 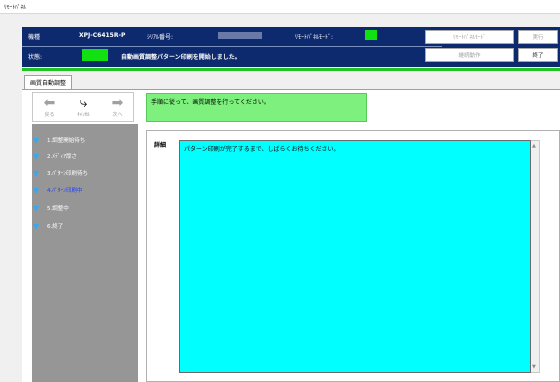 I want to click on step-item: ▼ 1.調整開始待ち, so click(x=85, y=140).